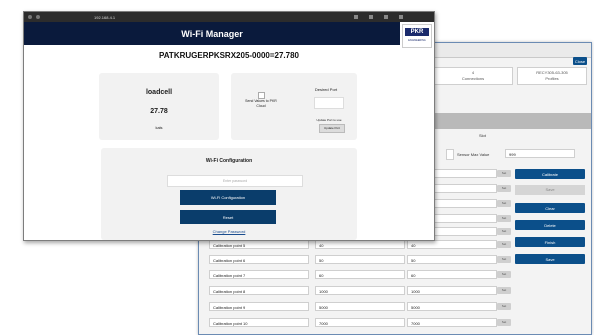  What do you see at coordinates (452, 306) in the screenshot?
I see `calibration-input-b: 5000` at bounding box center [452, 306].